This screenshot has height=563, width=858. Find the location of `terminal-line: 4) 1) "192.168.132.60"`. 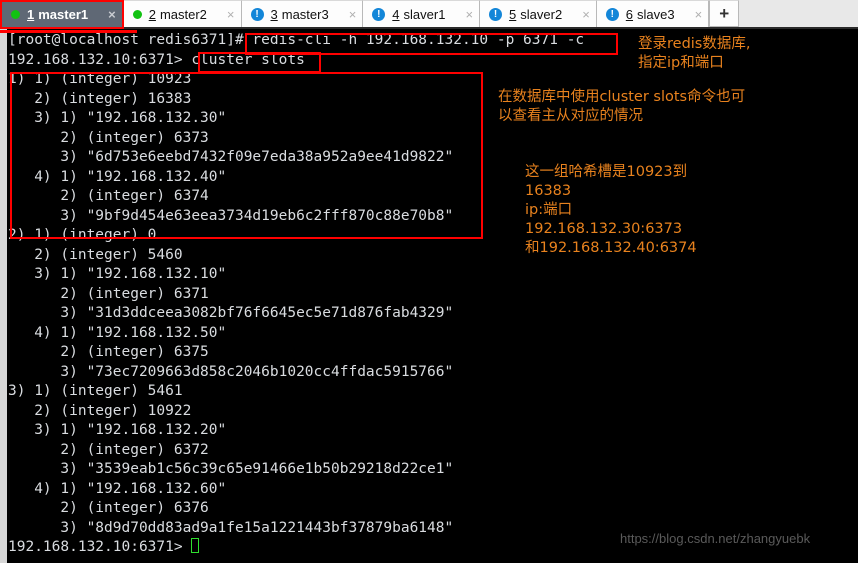

terminal-line: 4) 1) "192.168.132.60" is located at coordinates (117, 488).